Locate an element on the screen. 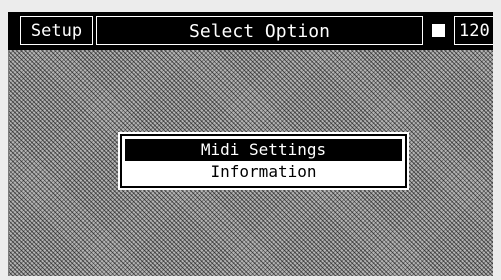 The image size is (501, 280). setup-button: Setup is located at coordinates (56, 30).